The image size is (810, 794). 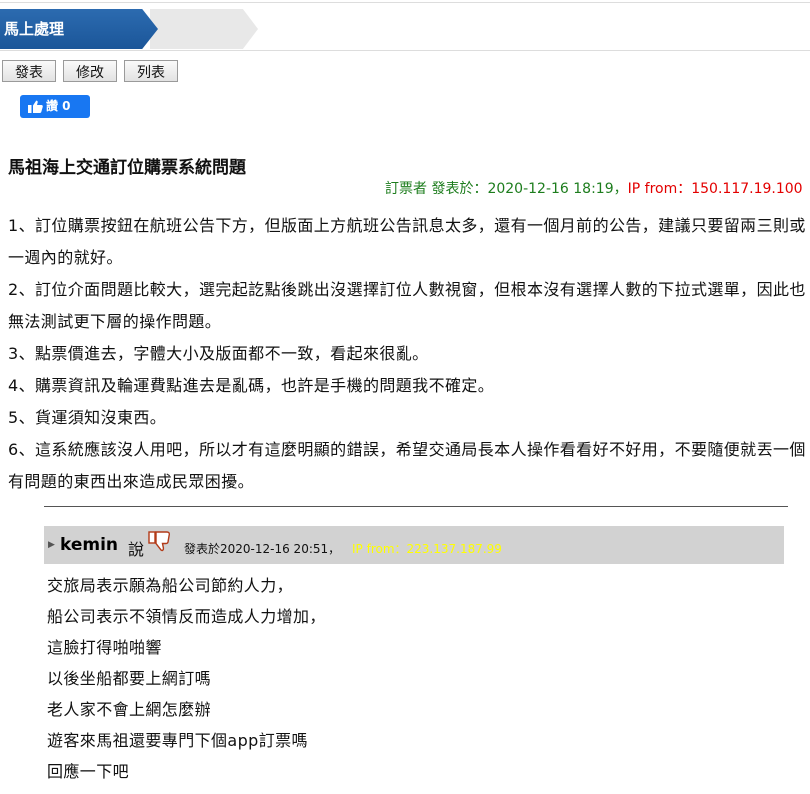 I want to click on reply-line: 以後坐船都要上網訂嗎, so click(x=129, y=678).